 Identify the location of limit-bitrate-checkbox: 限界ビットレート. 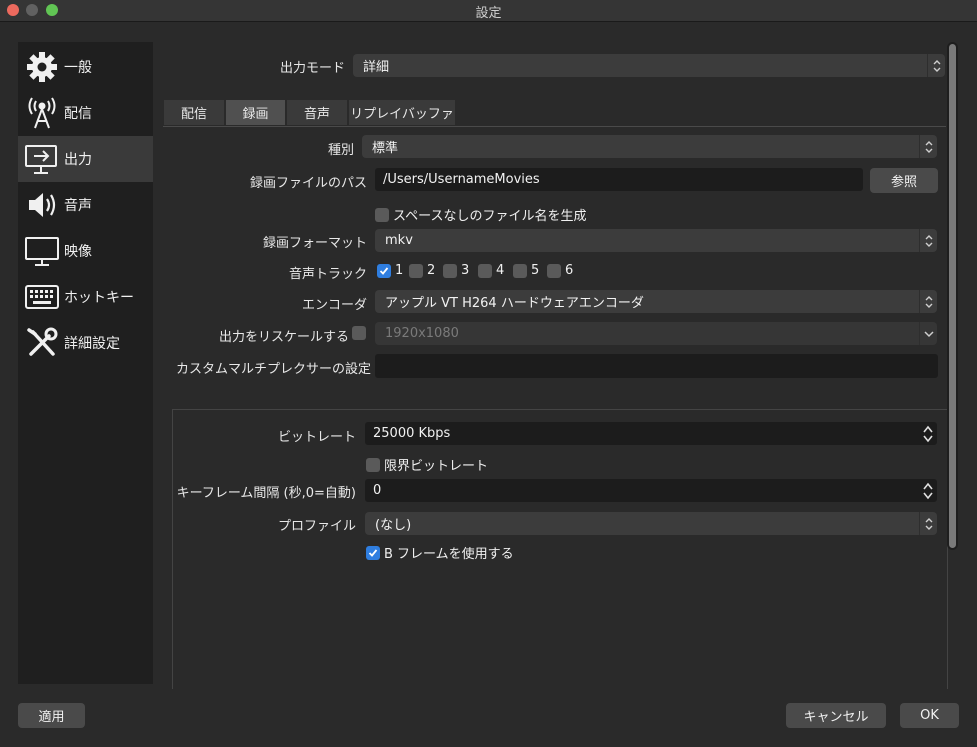
(427, 464).